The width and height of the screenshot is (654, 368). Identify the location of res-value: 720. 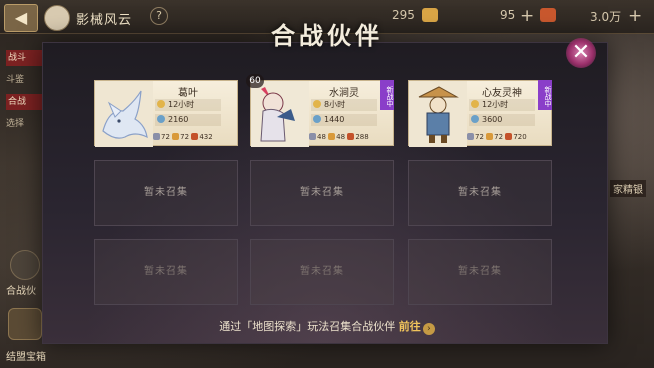
(520, 137).